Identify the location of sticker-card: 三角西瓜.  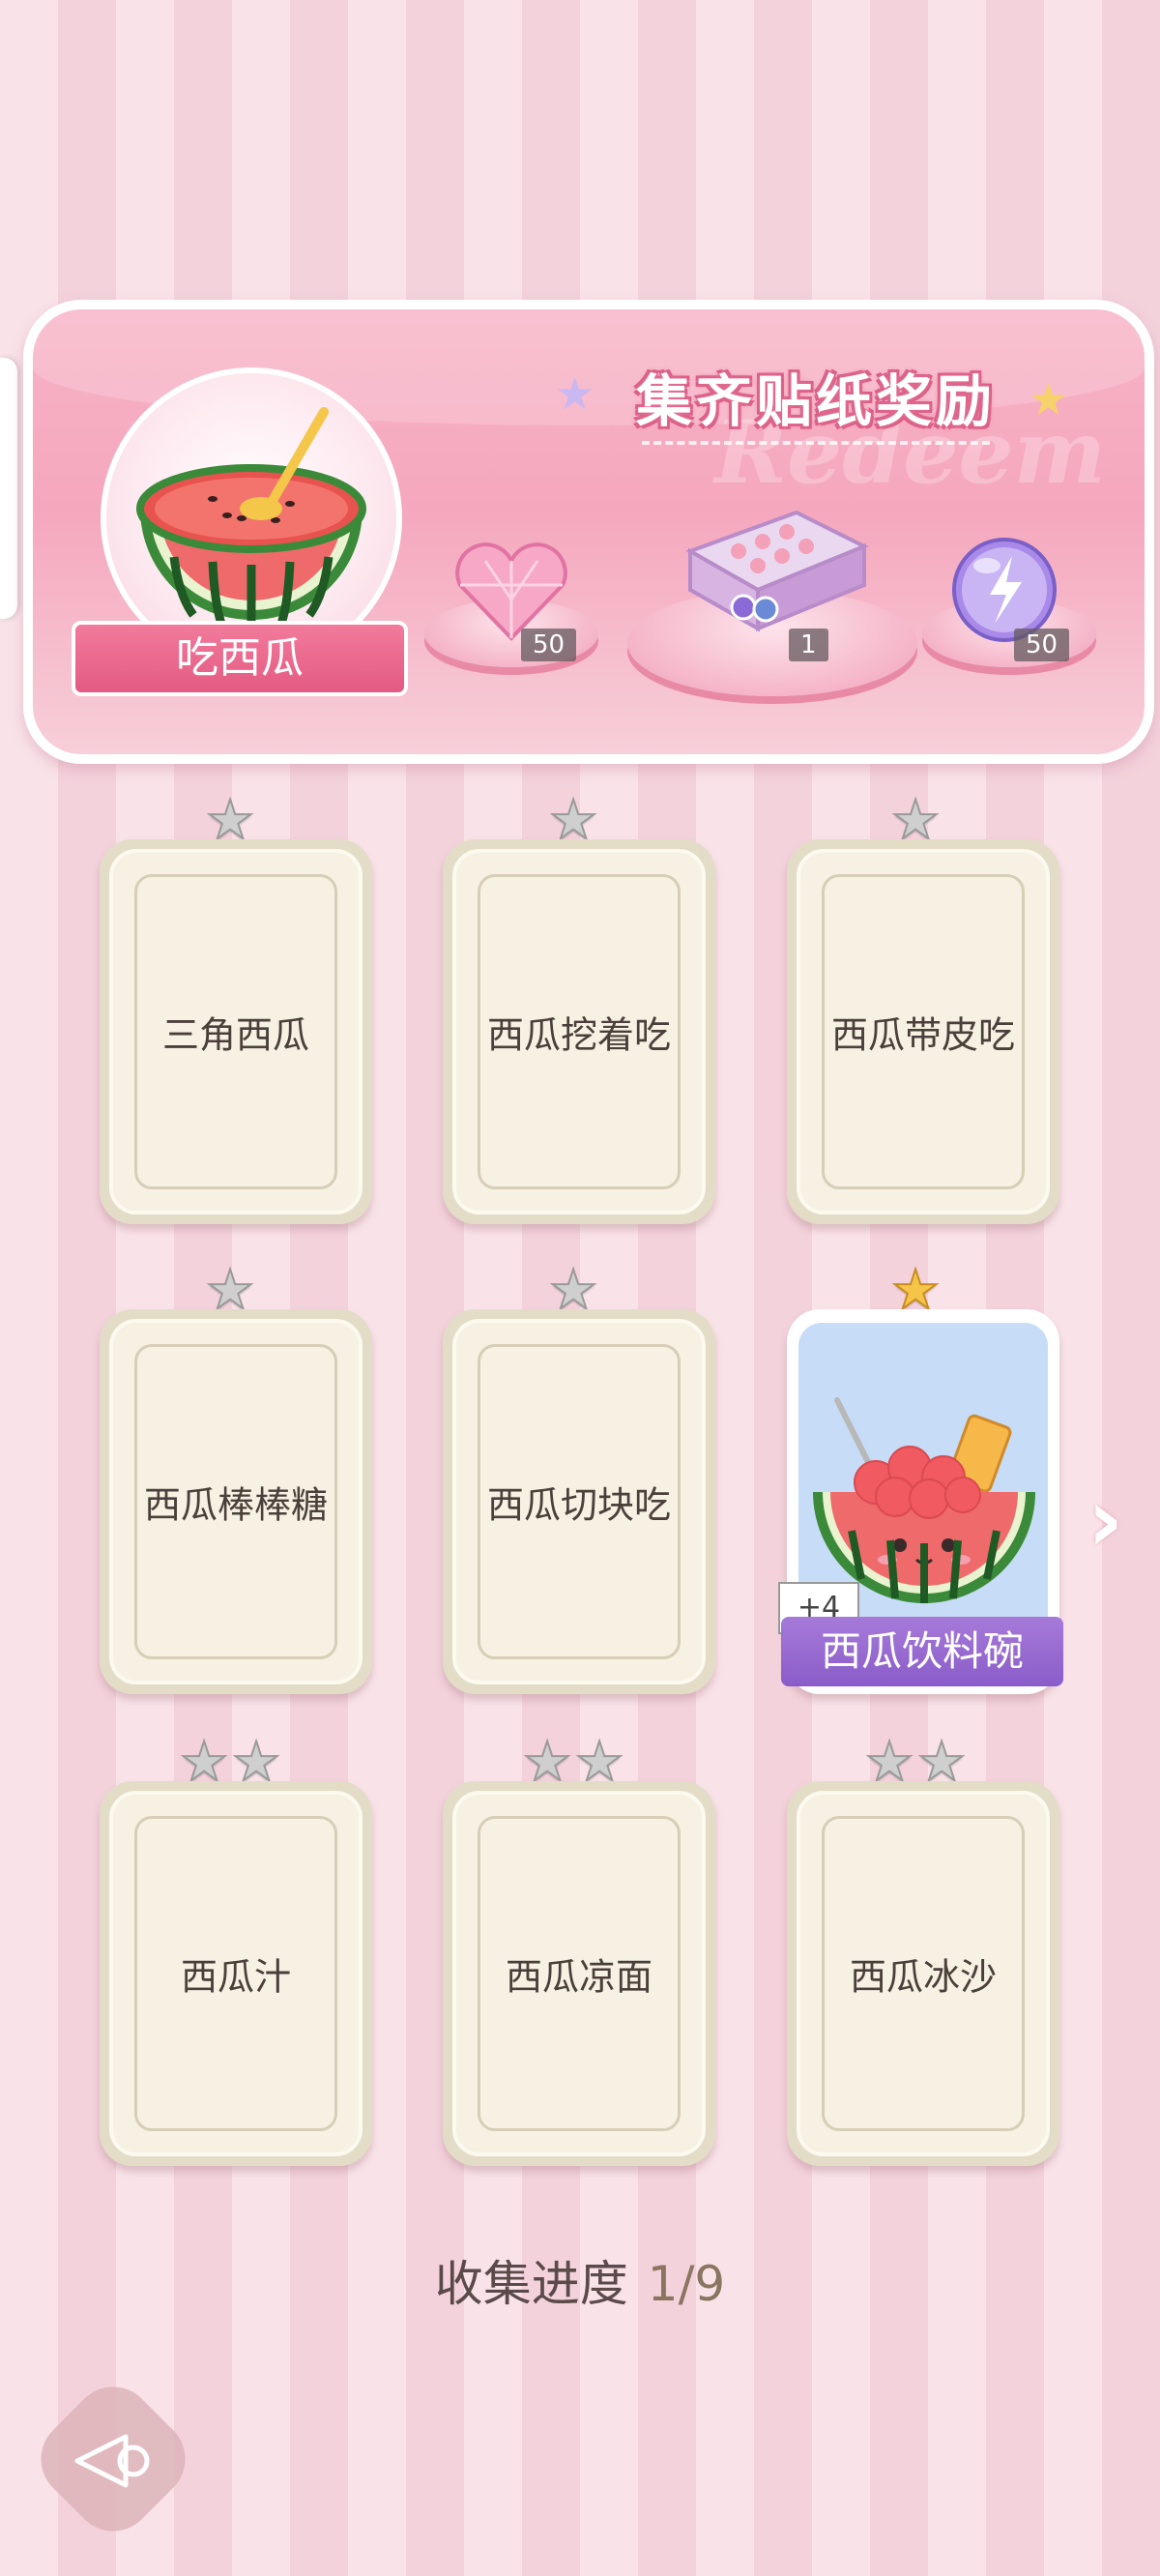
(236, 1031).